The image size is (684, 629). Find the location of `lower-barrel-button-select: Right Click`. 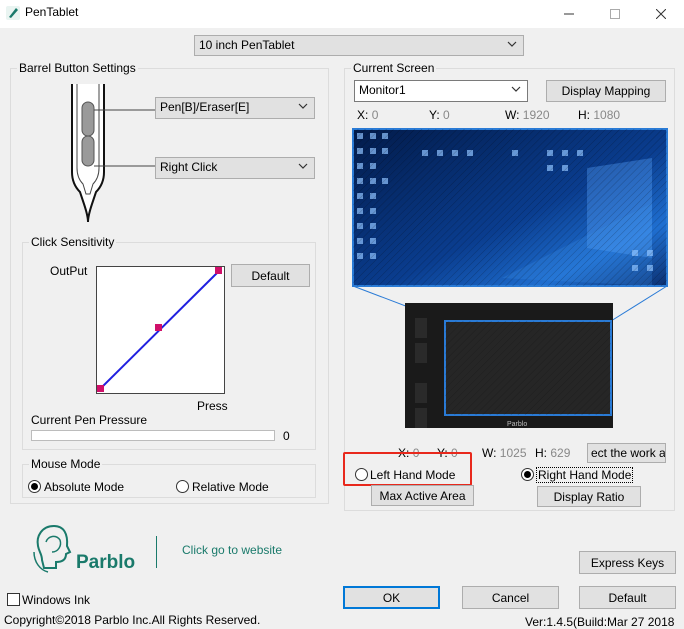

lower-barrel-button-select: Right Click is located at coordinates (235, 168).